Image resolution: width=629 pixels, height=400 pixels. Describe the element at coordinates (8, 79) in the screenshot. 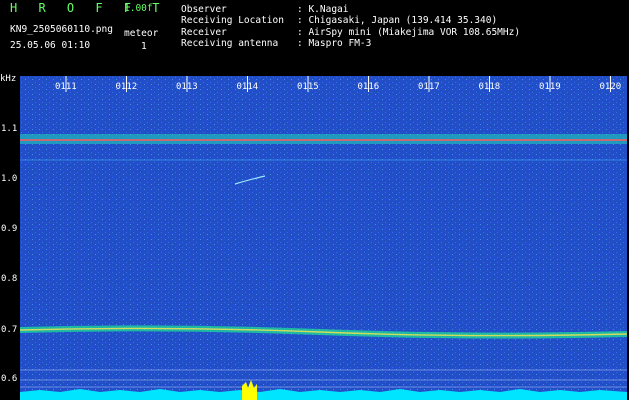

I see `y-axis-unit: kHz` at that location.